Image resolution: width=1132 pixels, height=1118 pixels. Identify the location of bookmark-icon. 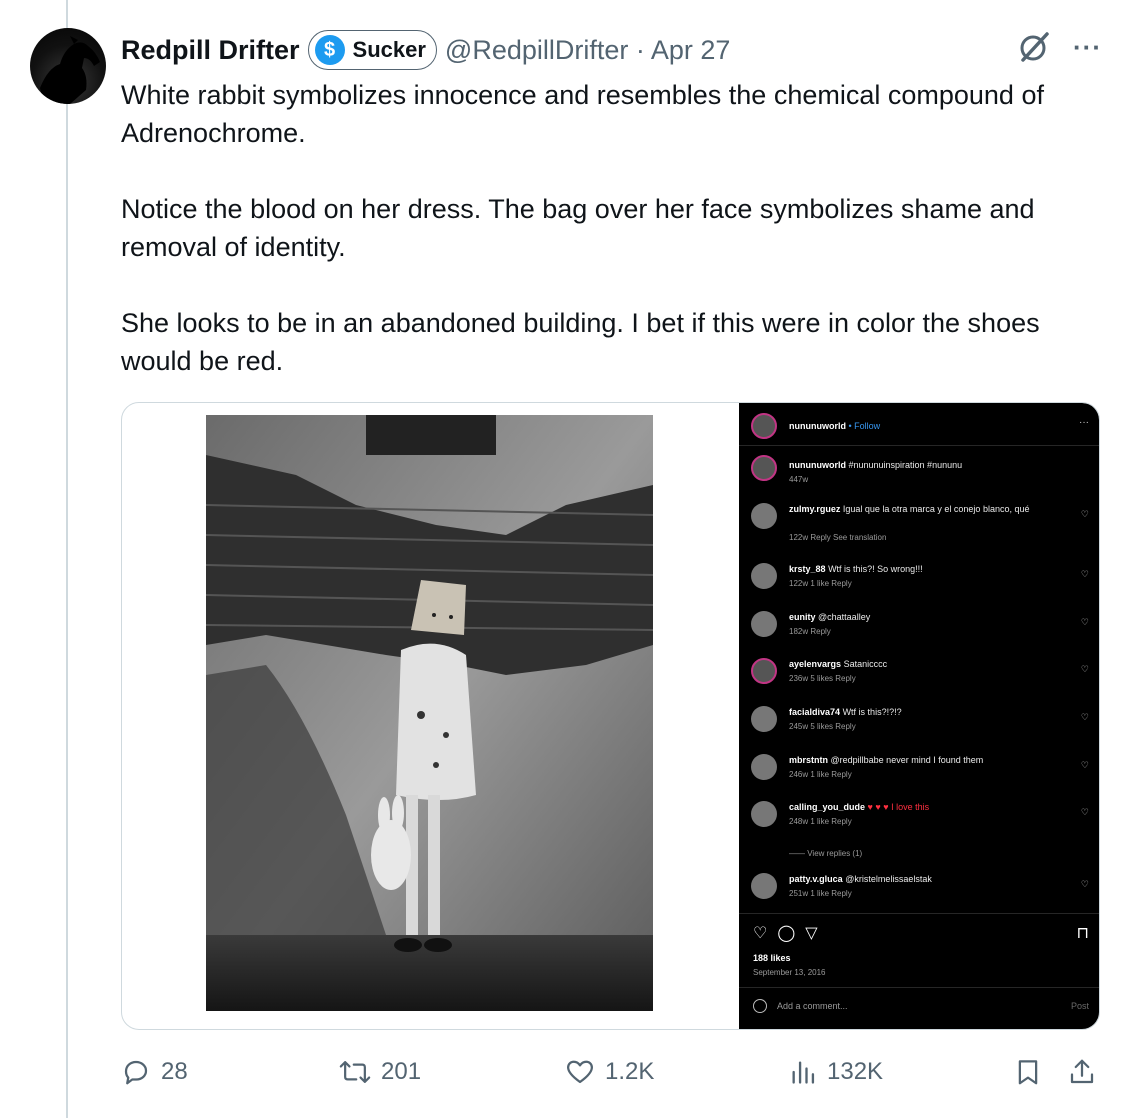
(1028, 1072).